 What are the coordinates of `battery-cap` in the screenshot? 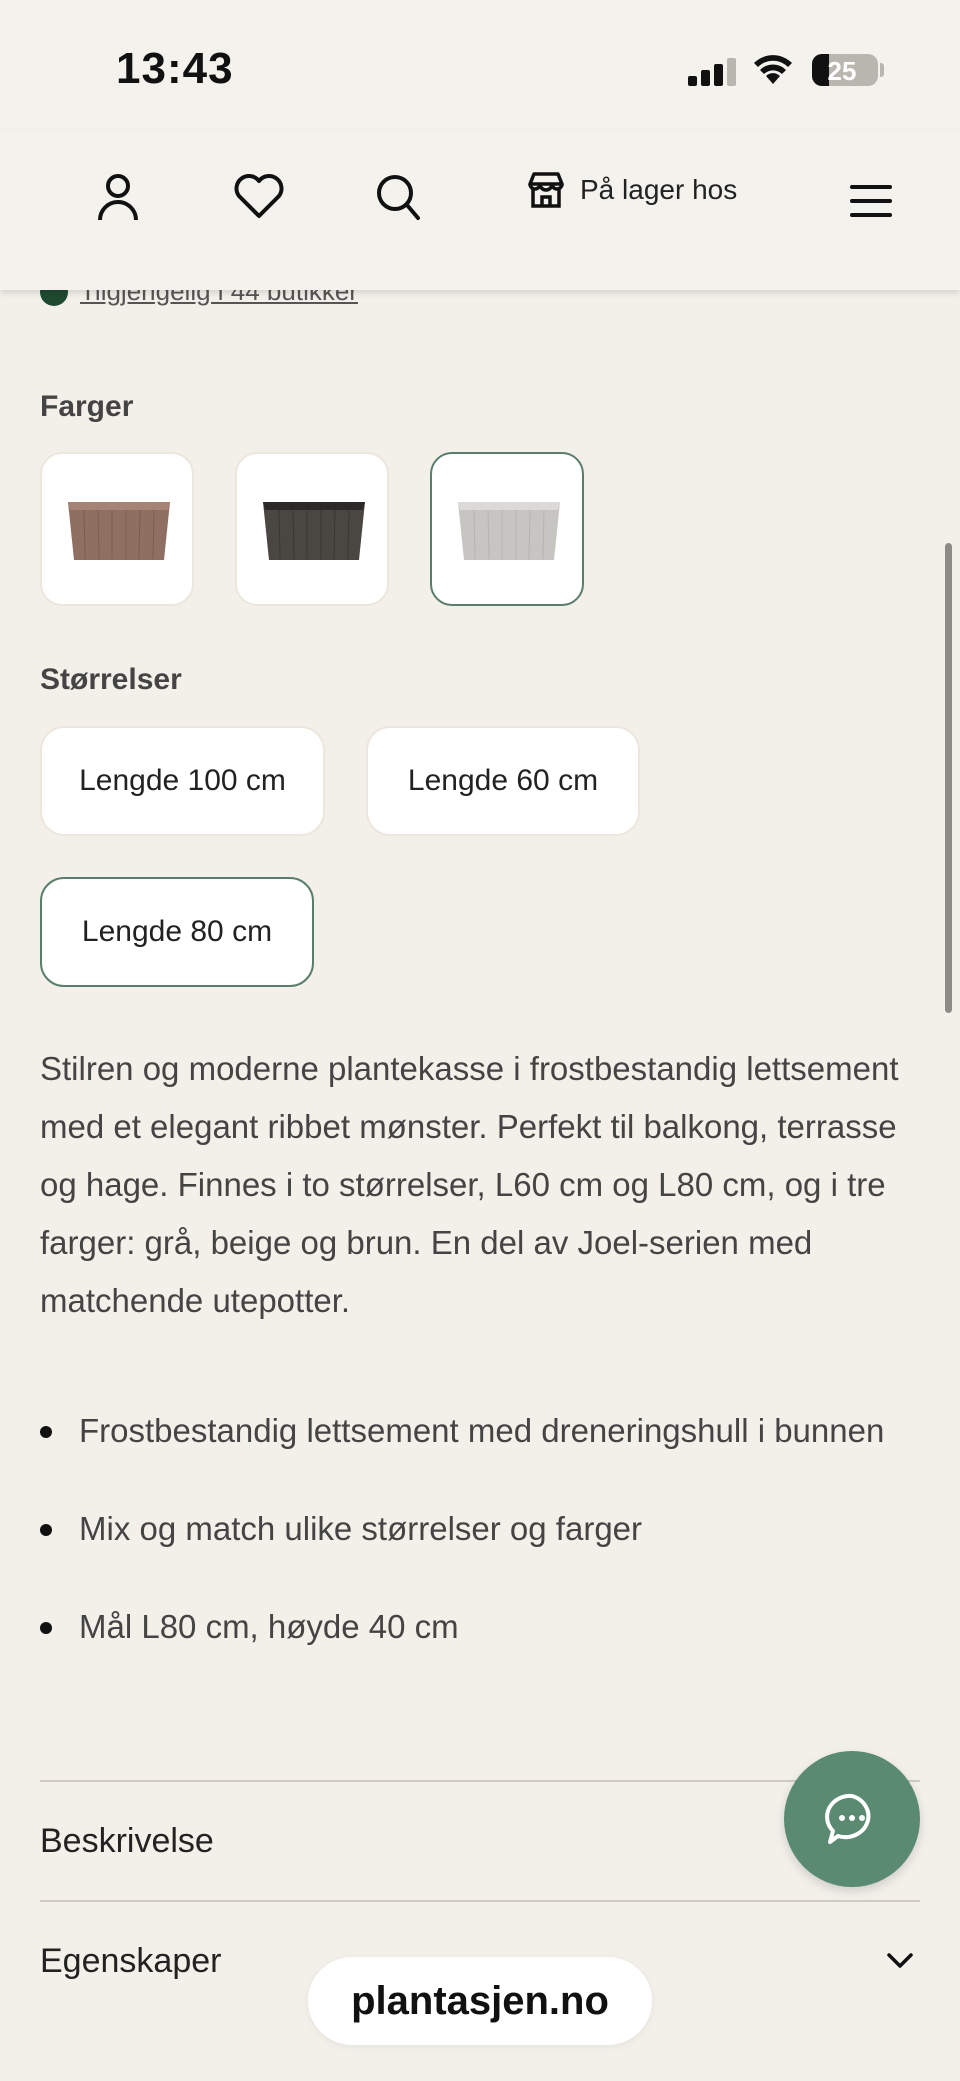 It's located at (882, 70).